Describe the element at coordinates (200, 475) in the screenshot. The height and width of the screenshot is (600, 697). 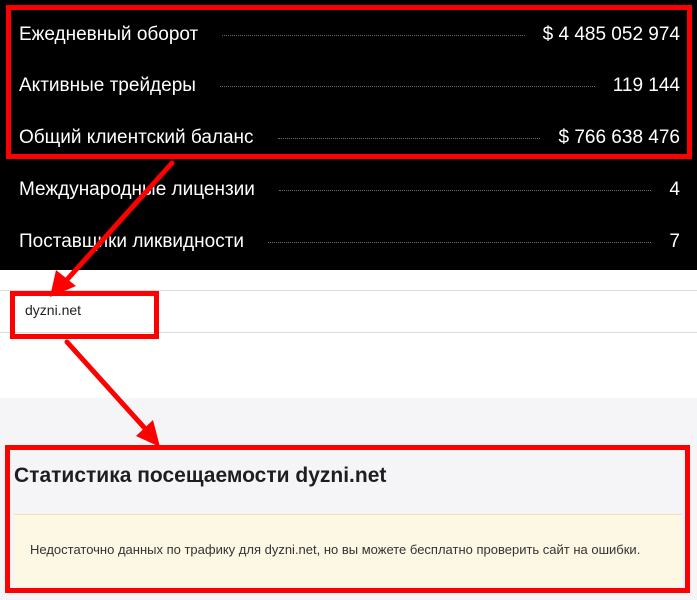
I see `traffic-title: Статистика посещаемости dyzni.net` at that location.